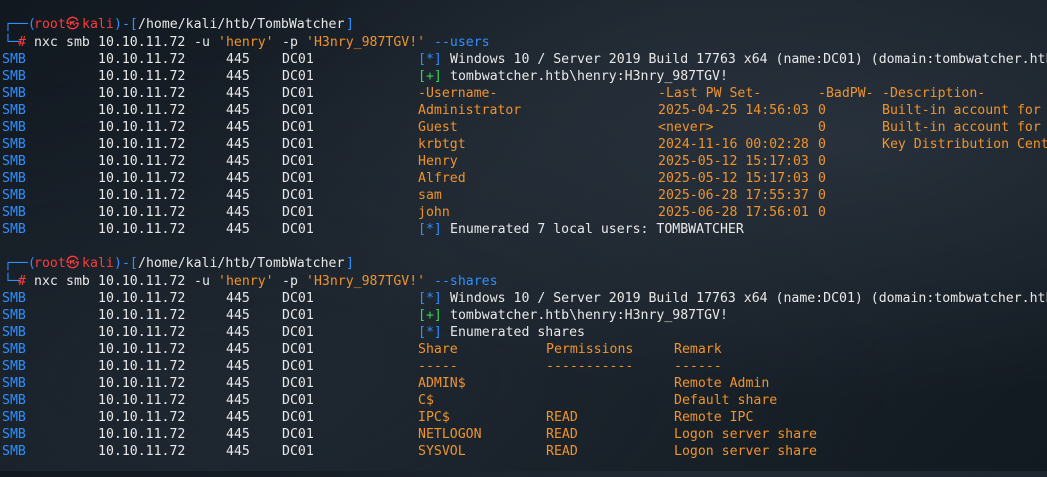 This screenshot has height=477, width=1047. Describe the element at coordinates (733, 195) in the screenshot. I see `cell-last-pw-set: 2025-06-28 17:55:37` at that location.